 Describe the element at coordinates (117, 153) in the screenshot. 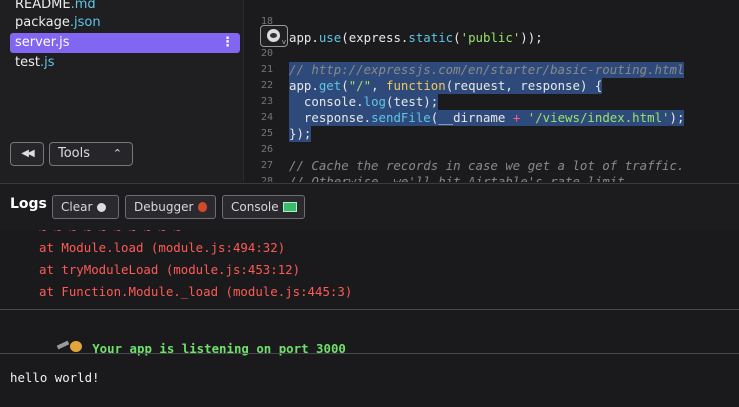

I see `chevron-up-icon: ⌃` at that location.